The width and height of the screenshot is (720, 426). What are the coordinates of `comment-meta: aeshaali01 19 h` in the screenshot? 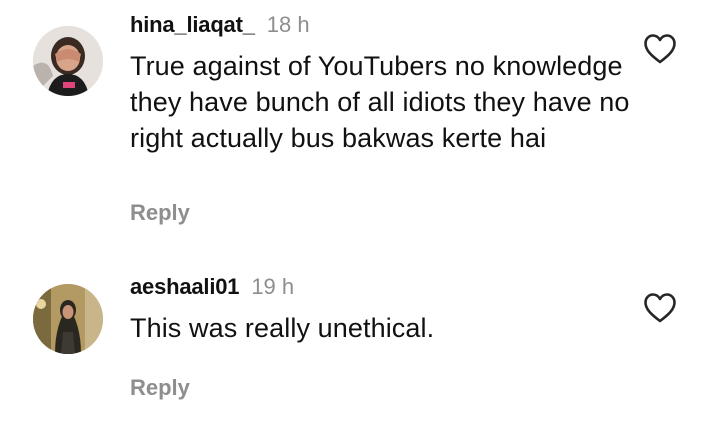 It's located at (385, 287).